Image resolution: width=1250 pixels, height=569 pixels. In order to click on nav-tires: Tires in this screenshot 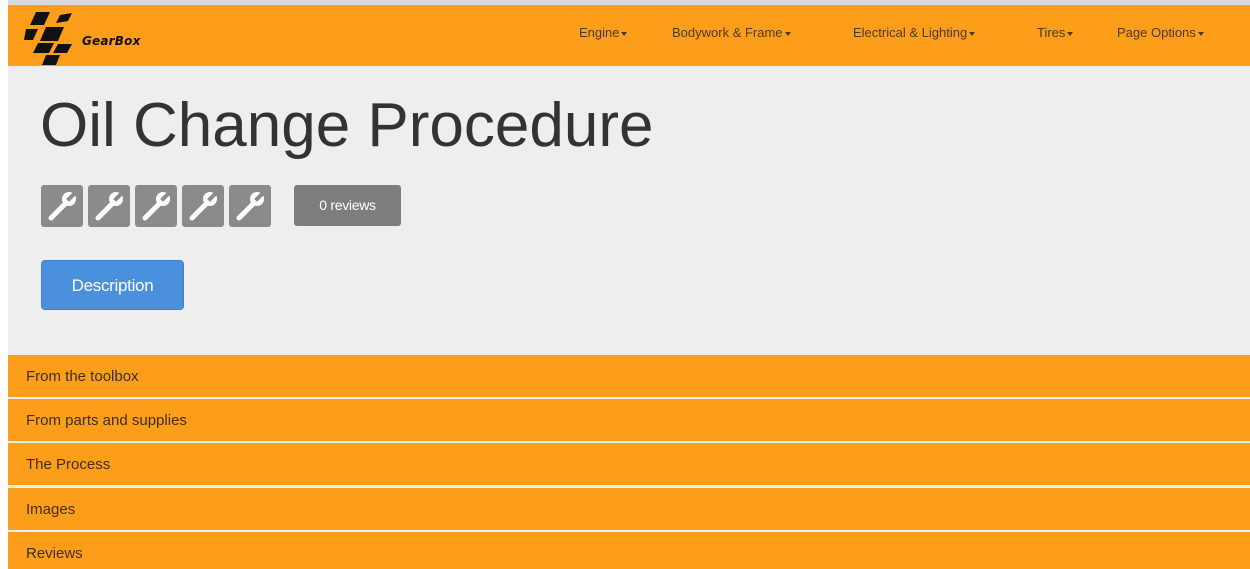, I will do `click(1055, 32)`.